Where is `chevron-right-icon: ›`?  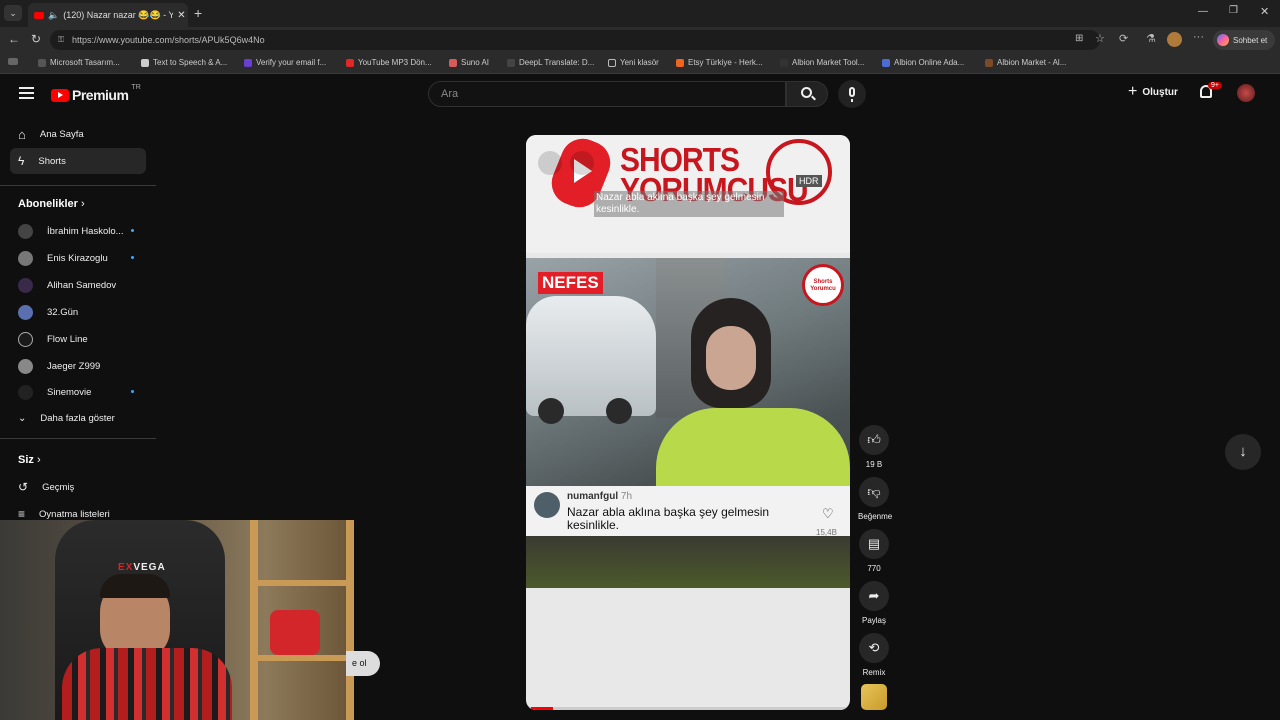 chevron-right-icon: › is located at coordinates (38, 460).